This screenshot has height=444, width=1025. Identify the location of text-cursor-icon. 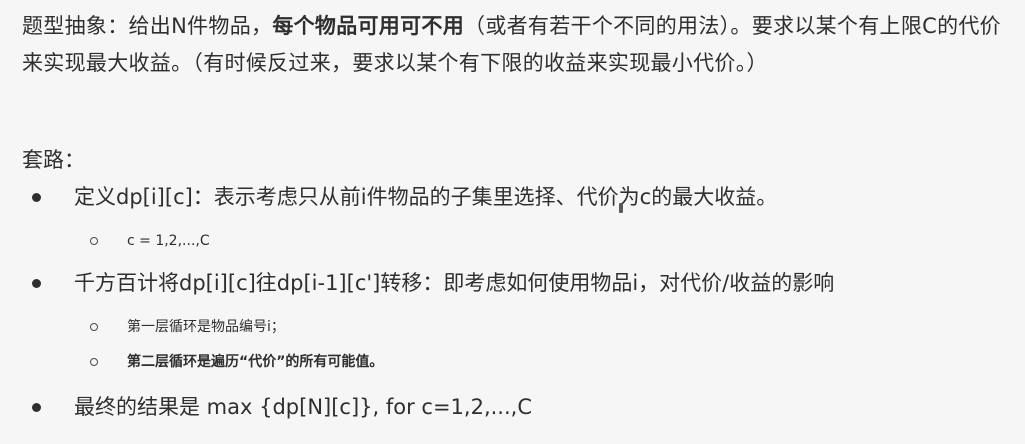
(621, 208).